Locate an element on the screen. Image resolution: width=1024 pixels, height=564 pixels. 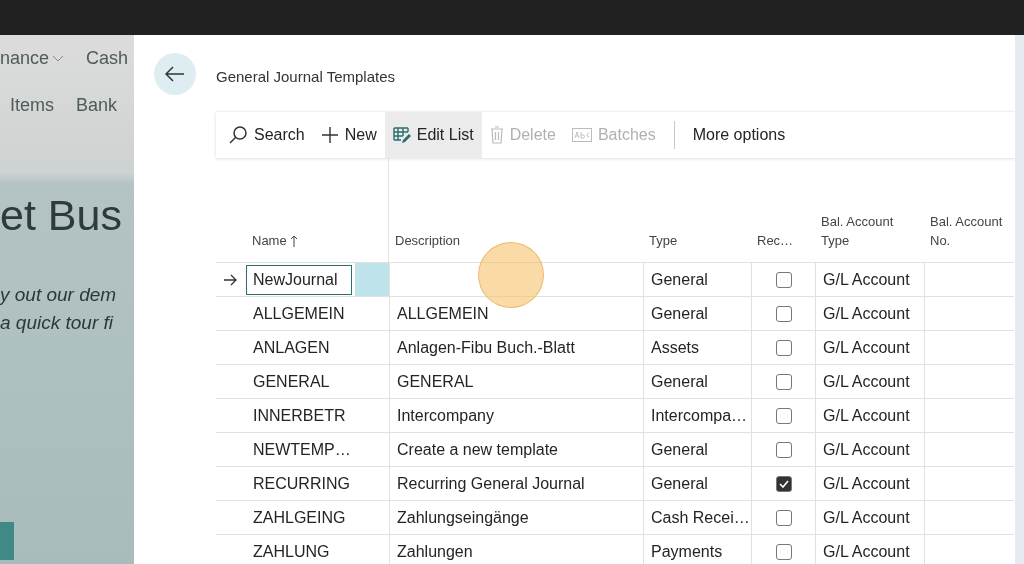
table-cell: Create a new template is located at coordinates (516, 449).